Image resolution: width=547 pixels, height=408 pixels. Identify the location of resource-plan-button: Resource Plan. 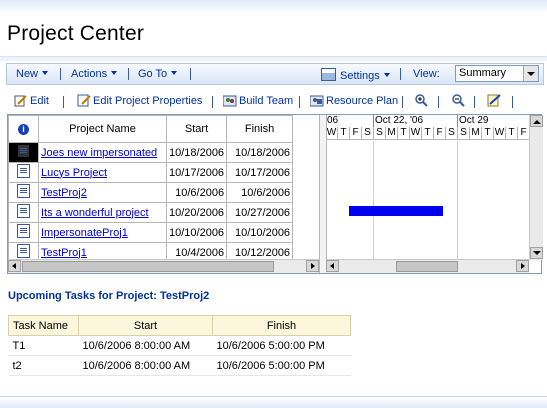
(354, 100).